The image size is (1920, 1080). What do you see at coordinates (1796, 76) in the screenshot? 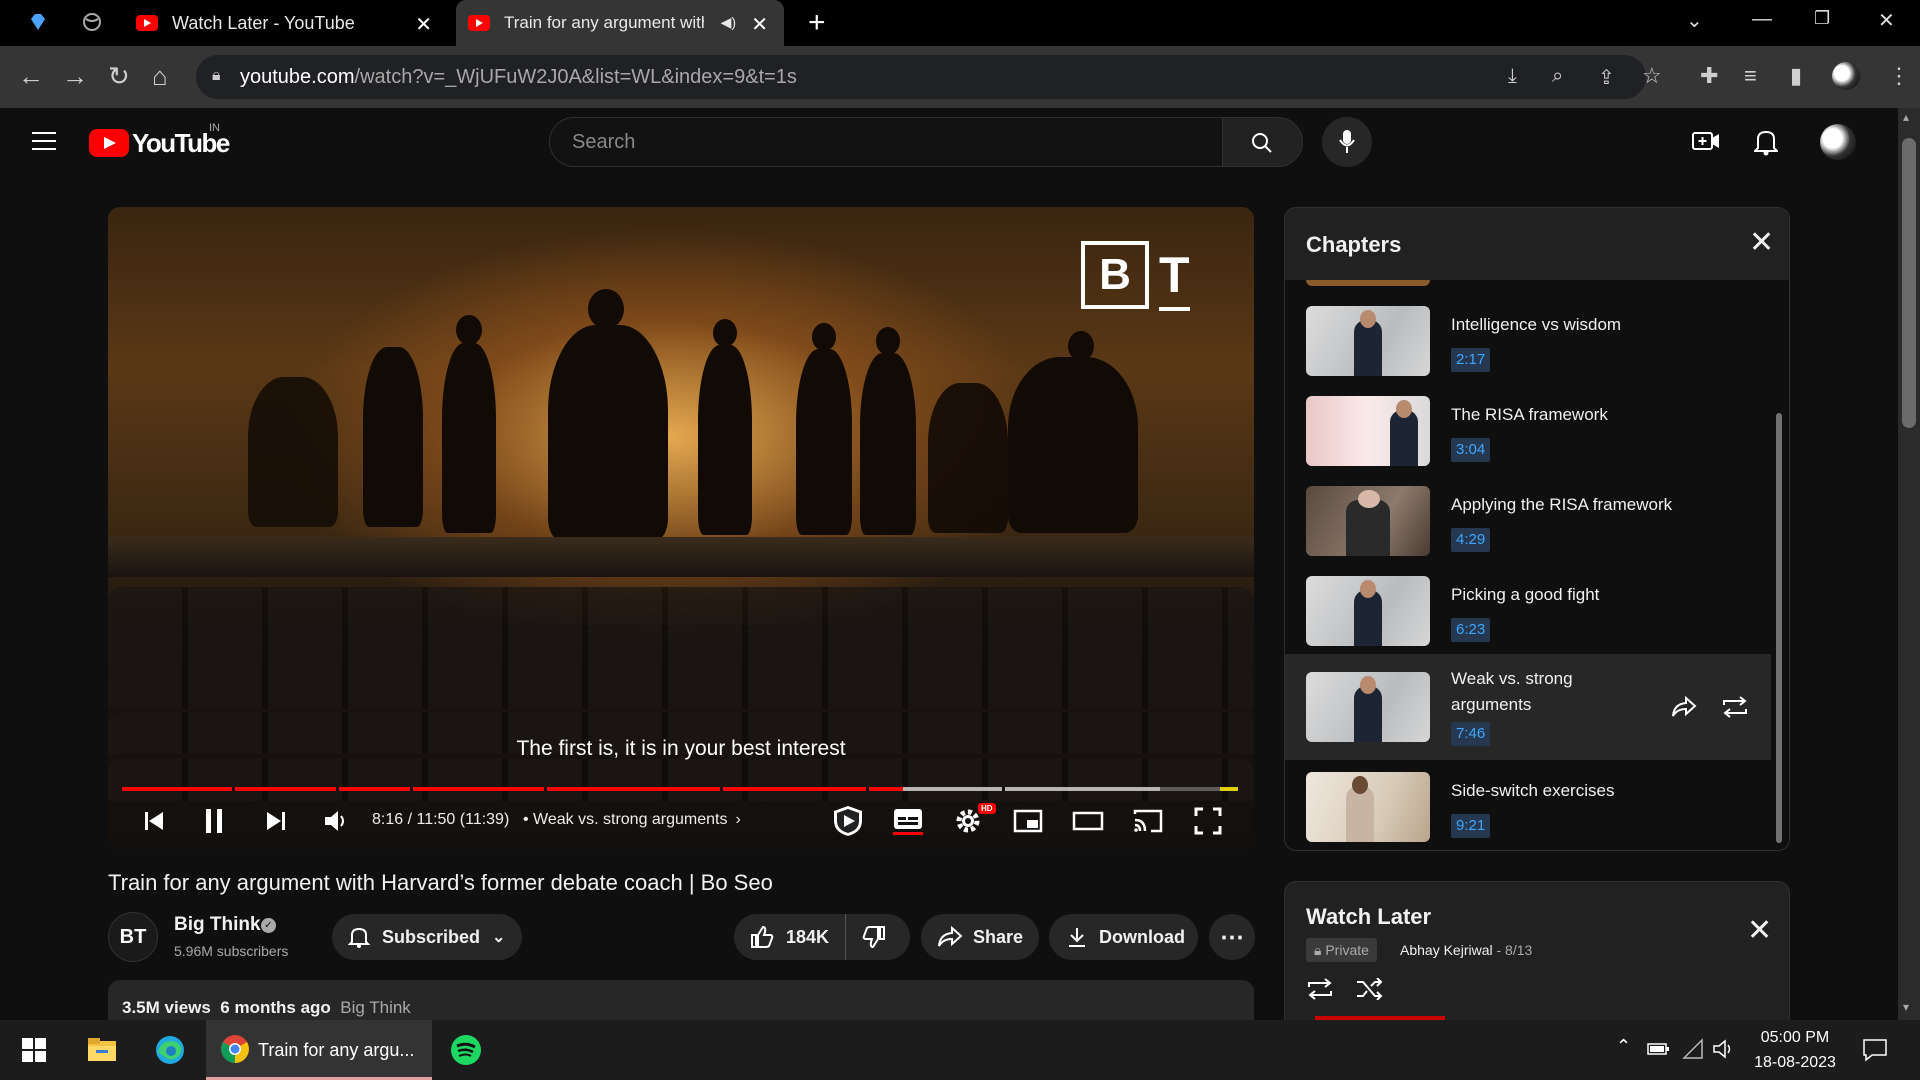
I see `side-panel-icon: ▮` at bounding box center [1796, 76].